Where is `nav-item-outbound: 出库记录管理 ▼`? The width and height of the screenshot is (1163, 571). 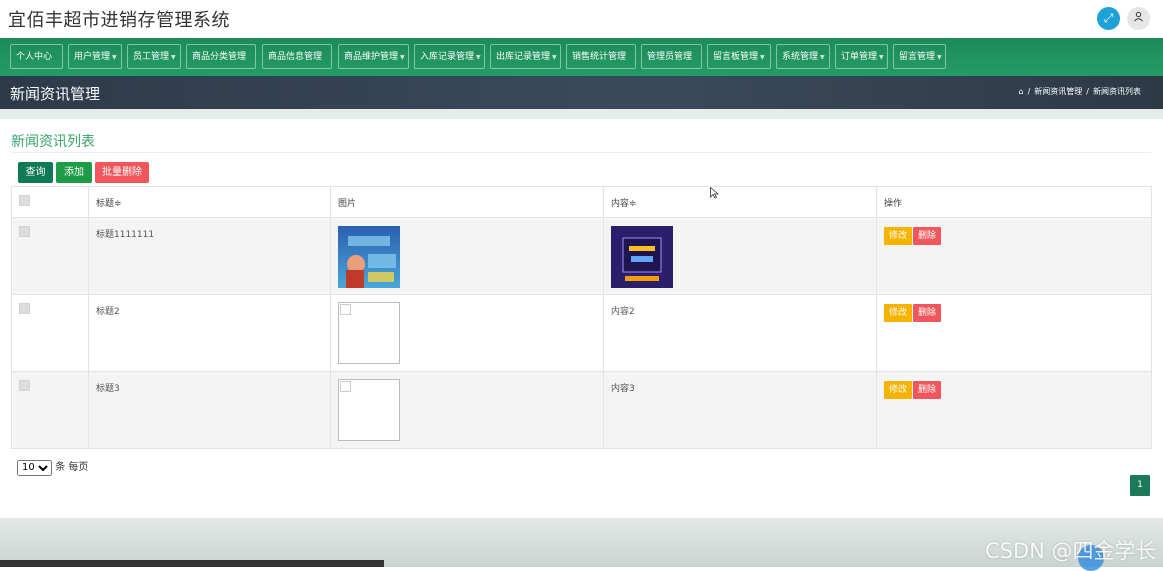
nav-item-outbound: 出库记录管理 ▼ is located at coordinates (525, 56).